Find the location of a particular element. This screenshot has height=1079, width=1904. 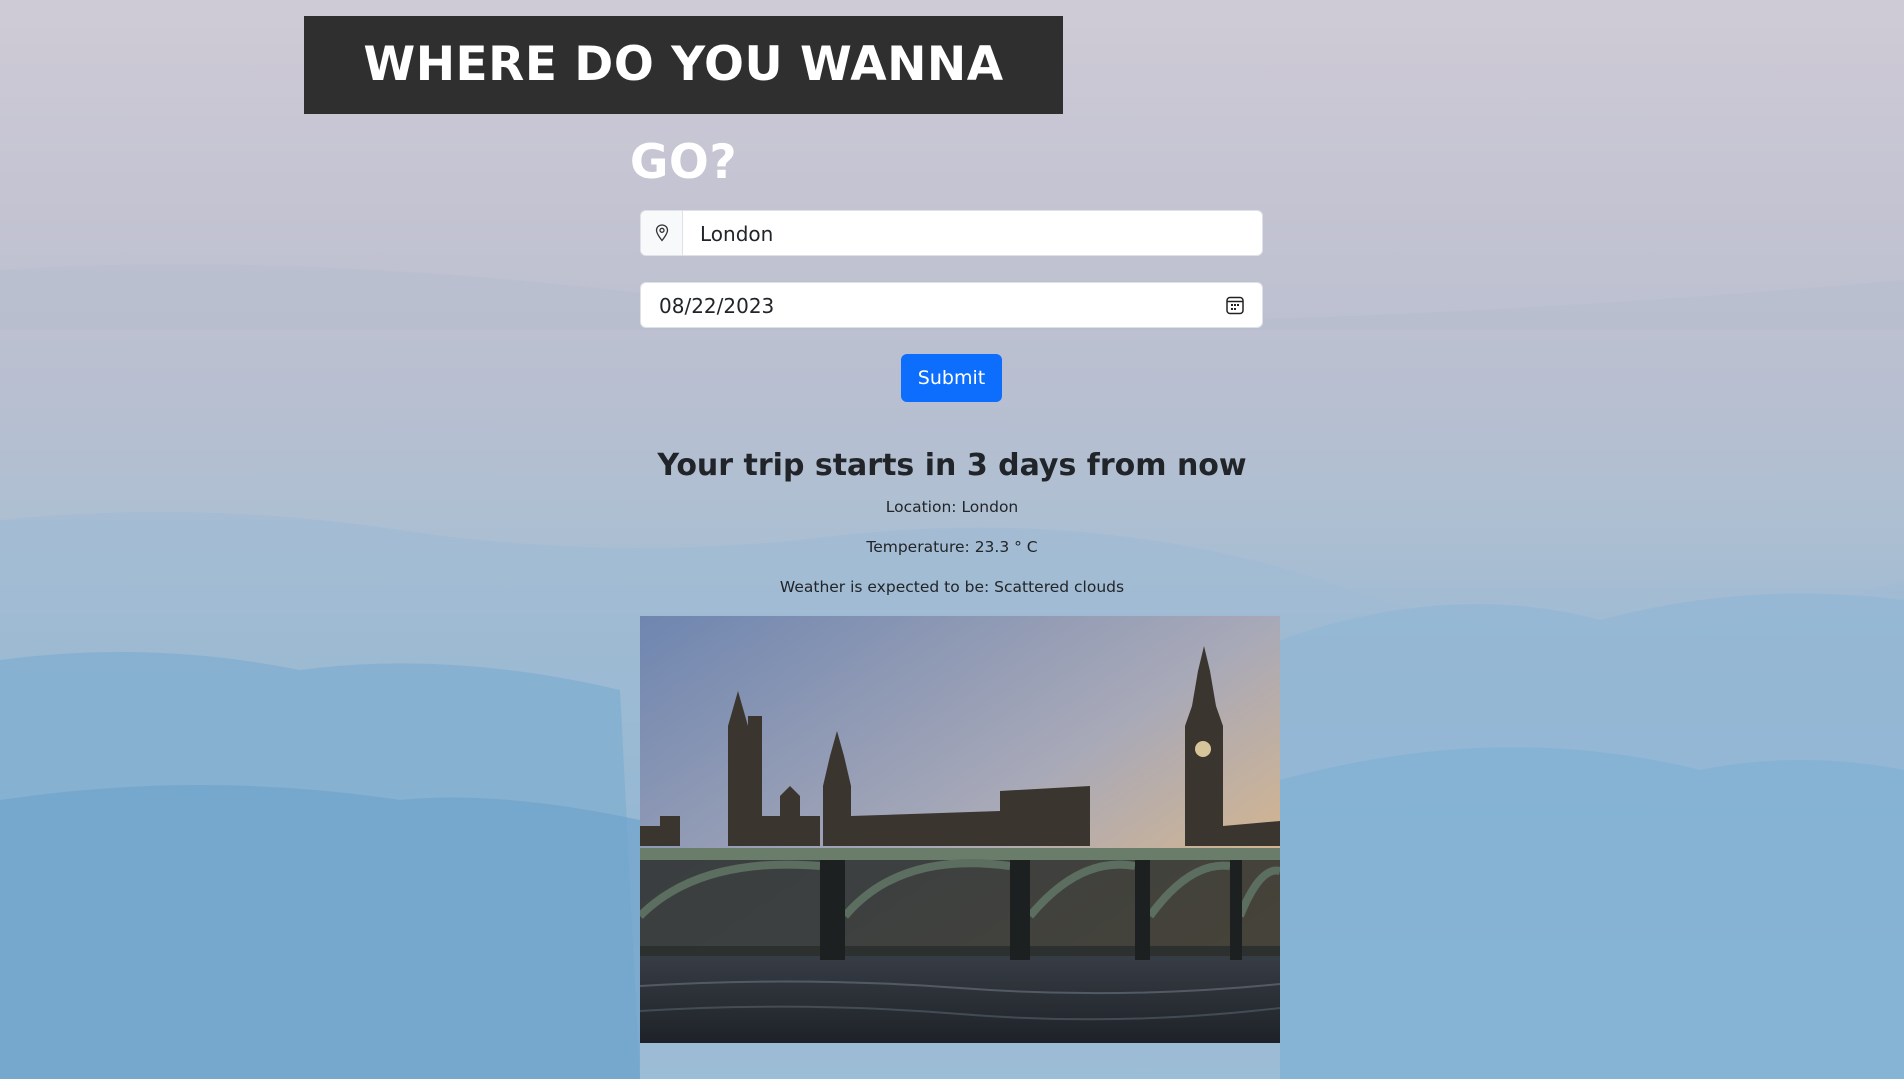

map-pin-icon is located at coordinates (662, 233).